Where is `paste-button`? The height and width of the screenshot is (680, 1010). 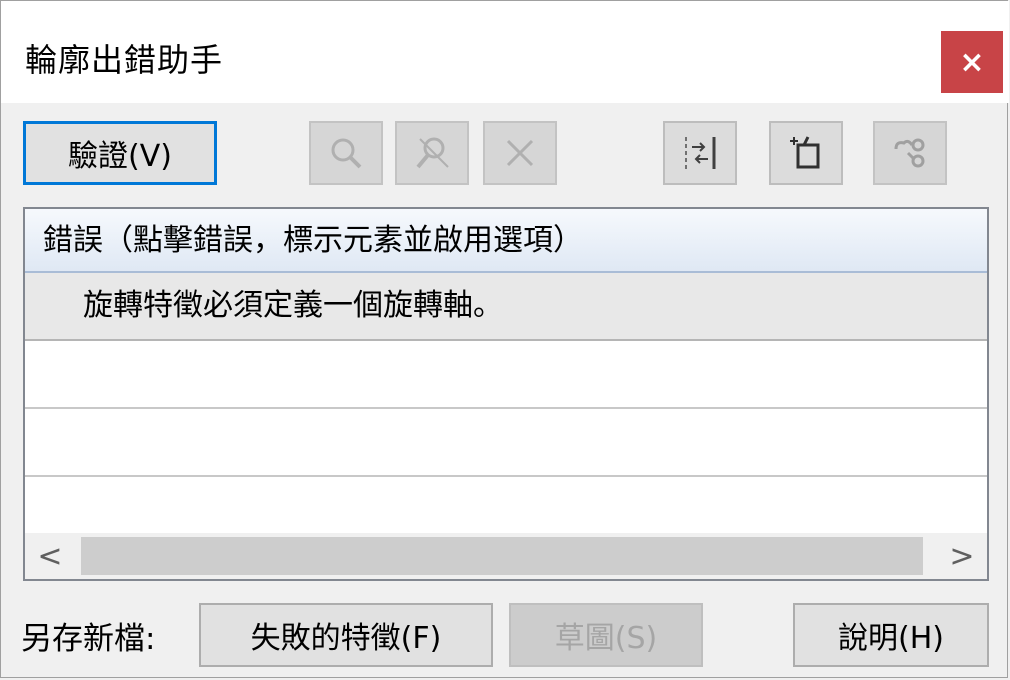
paste-button is located at coordinates (806, 153).